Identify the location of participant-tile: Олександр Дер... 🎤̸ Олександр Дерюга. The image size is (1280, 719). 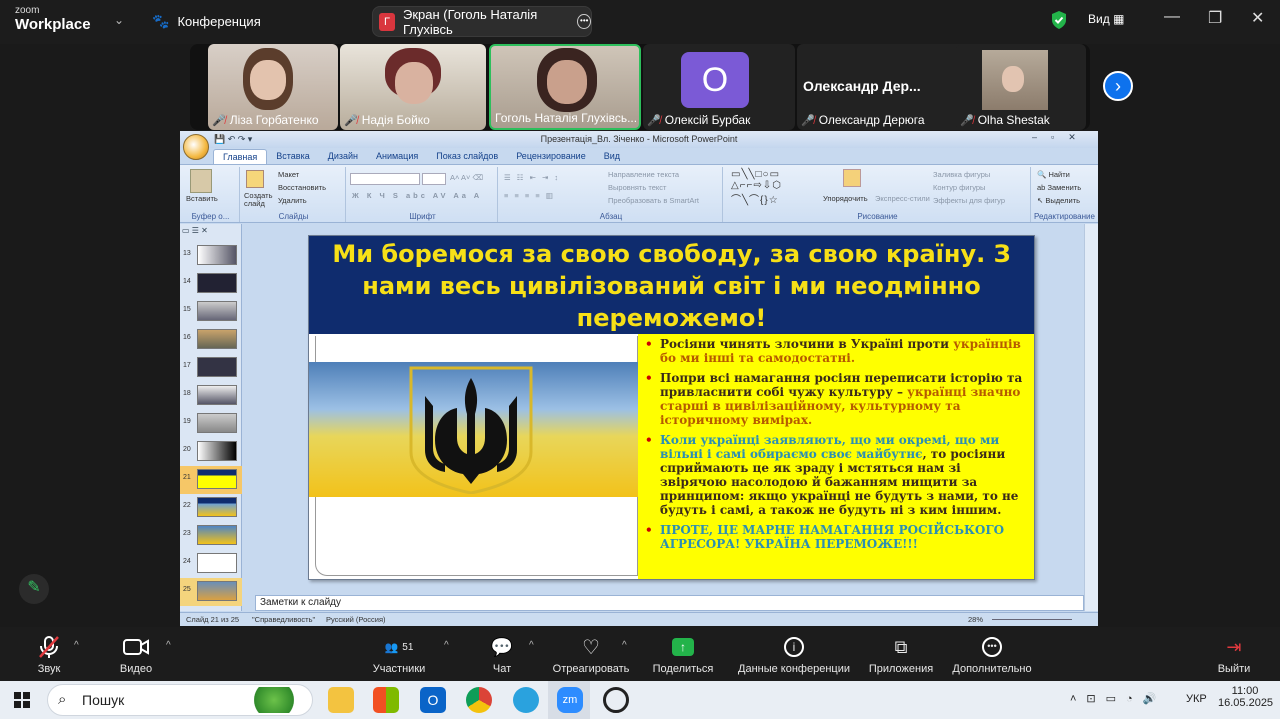
(887, 87).